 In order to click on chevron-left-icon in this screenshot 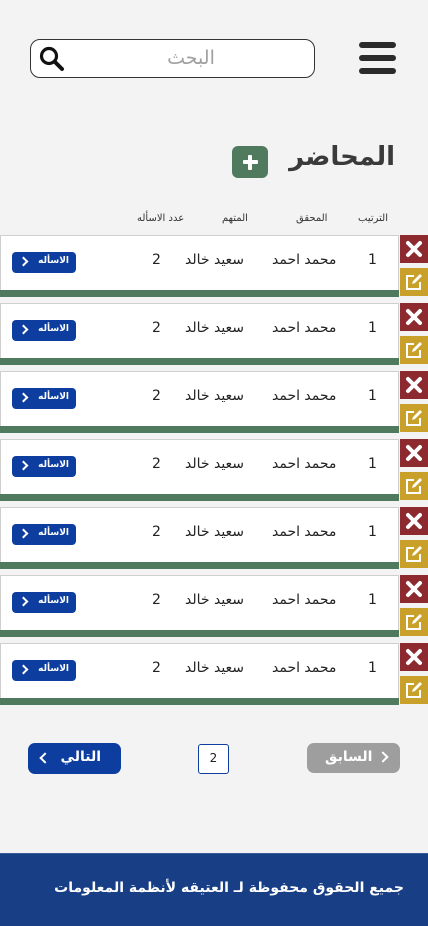, I will do `click(45, 758)`.